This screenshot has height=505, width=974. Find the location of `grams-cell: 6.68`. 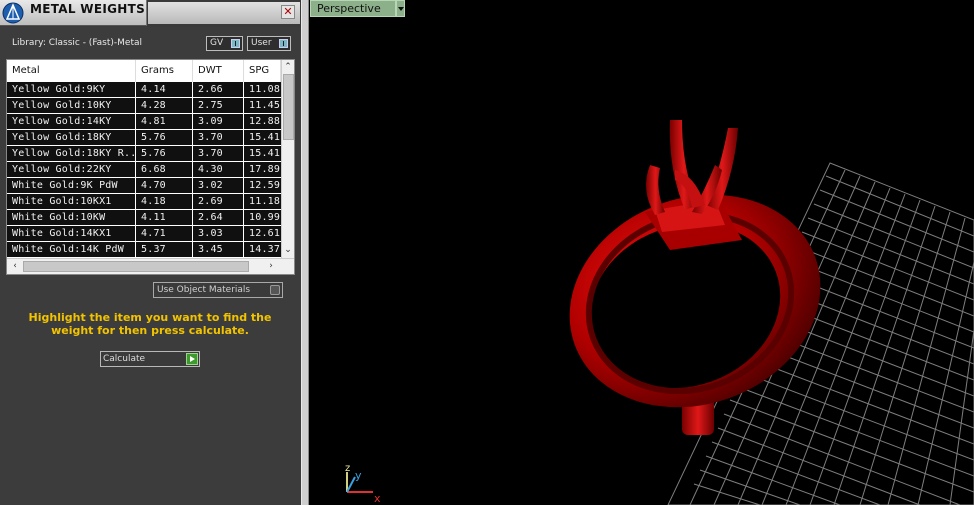

grams-cell: 6.68 is located at coordinates (164, 169).